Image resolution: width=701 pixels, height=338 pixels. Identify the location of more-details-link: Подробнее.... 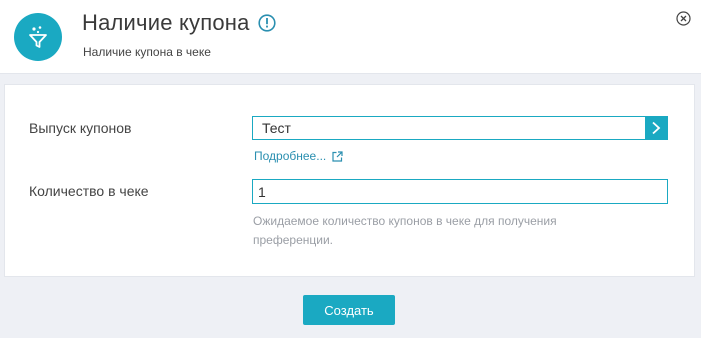
(298, 156).